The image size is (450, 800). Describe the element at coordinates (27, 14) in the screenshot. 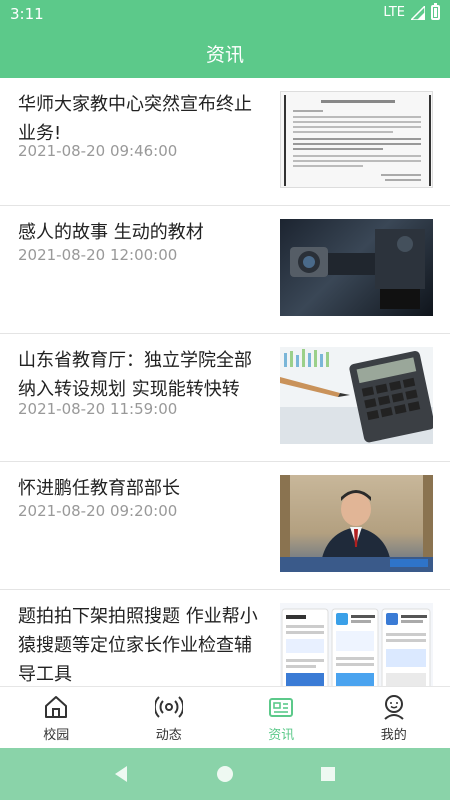

I see `status-time: 3:11` at that location.